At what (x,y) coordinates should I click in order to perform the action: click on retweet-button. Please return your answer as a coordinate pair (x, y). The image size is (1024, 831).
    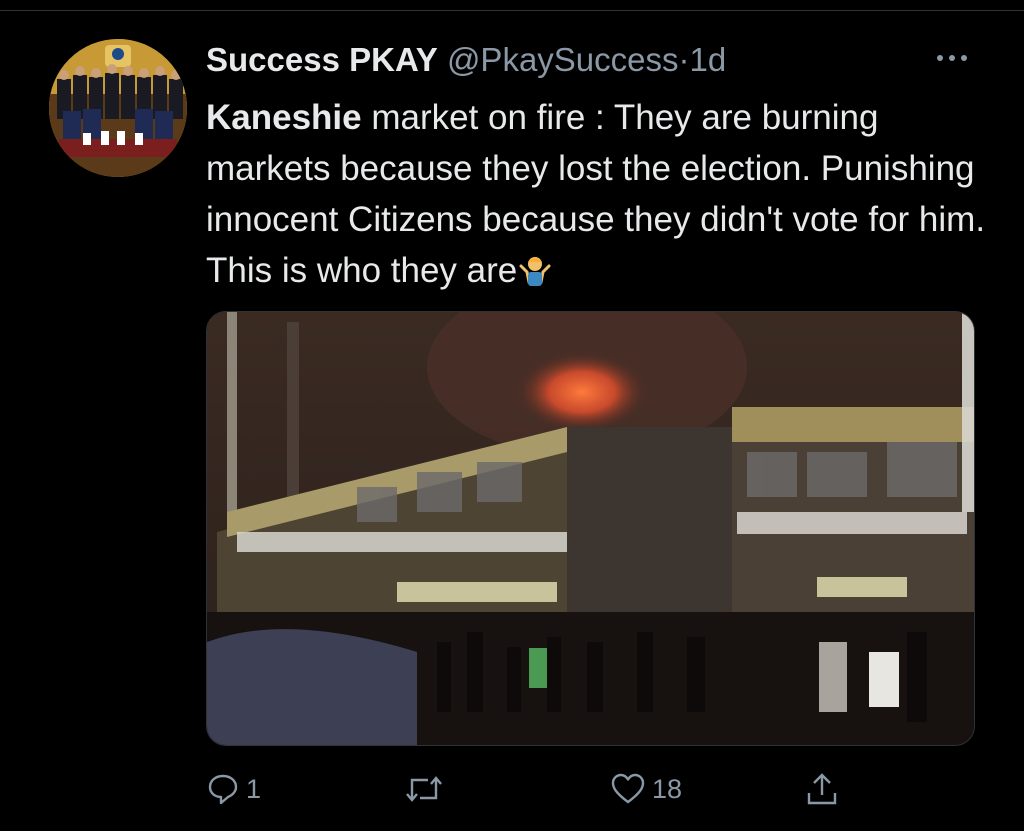
    Looking at the image, I should click on (427, 789).